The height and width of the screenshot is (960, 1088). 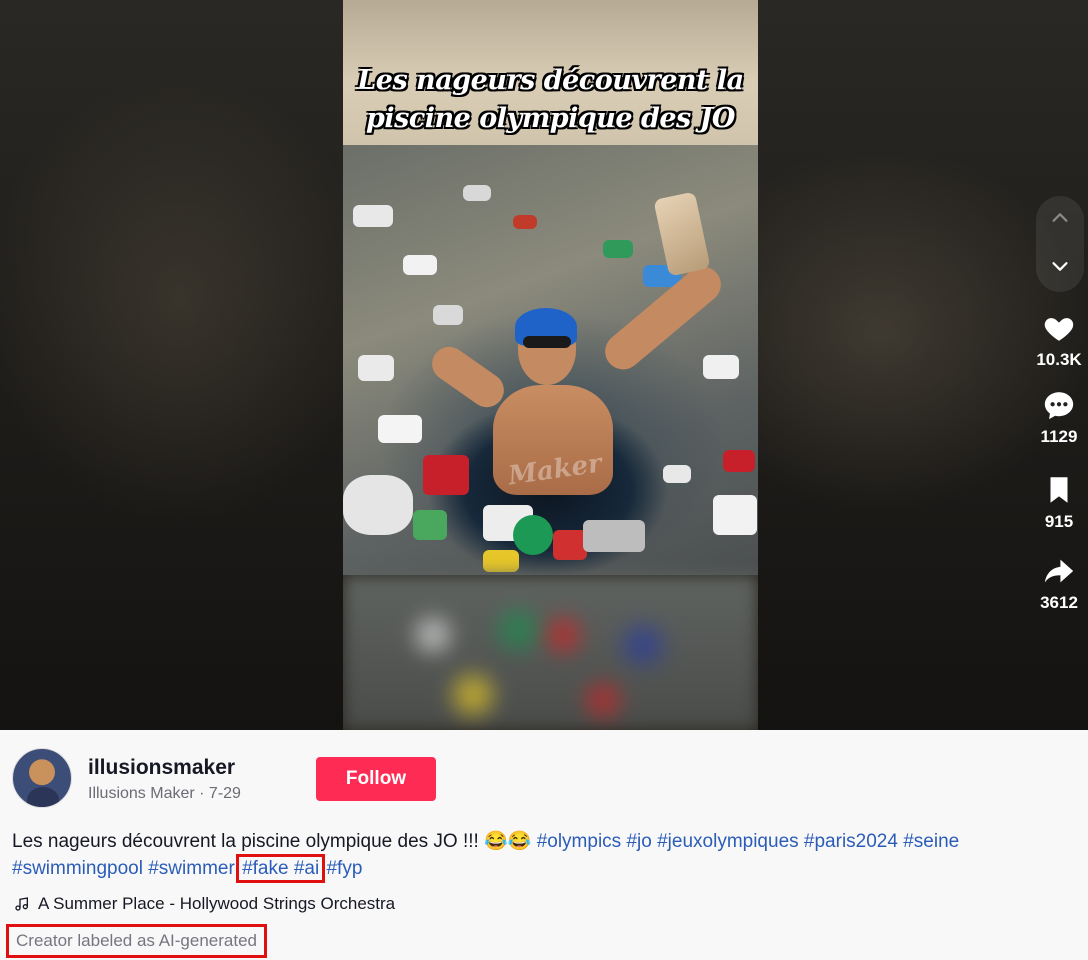 I want to click on previous-video-button, so click(x=1060, y=220).